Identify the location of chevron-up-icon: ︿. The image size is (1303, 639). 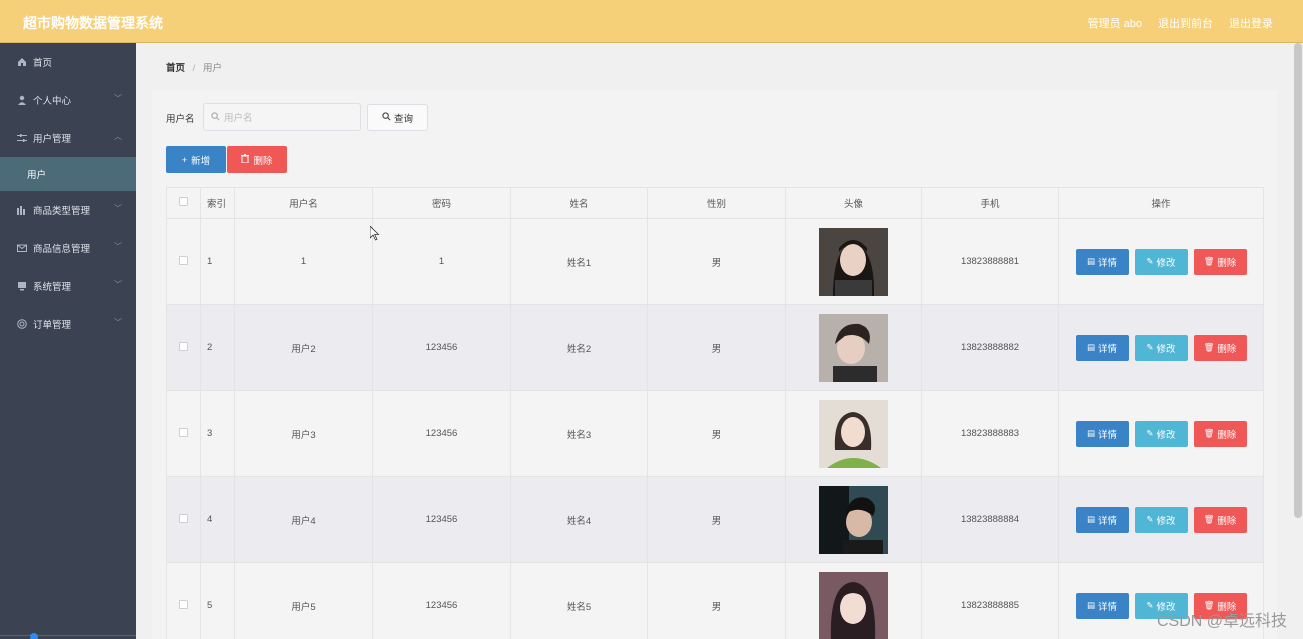
(118, 136).